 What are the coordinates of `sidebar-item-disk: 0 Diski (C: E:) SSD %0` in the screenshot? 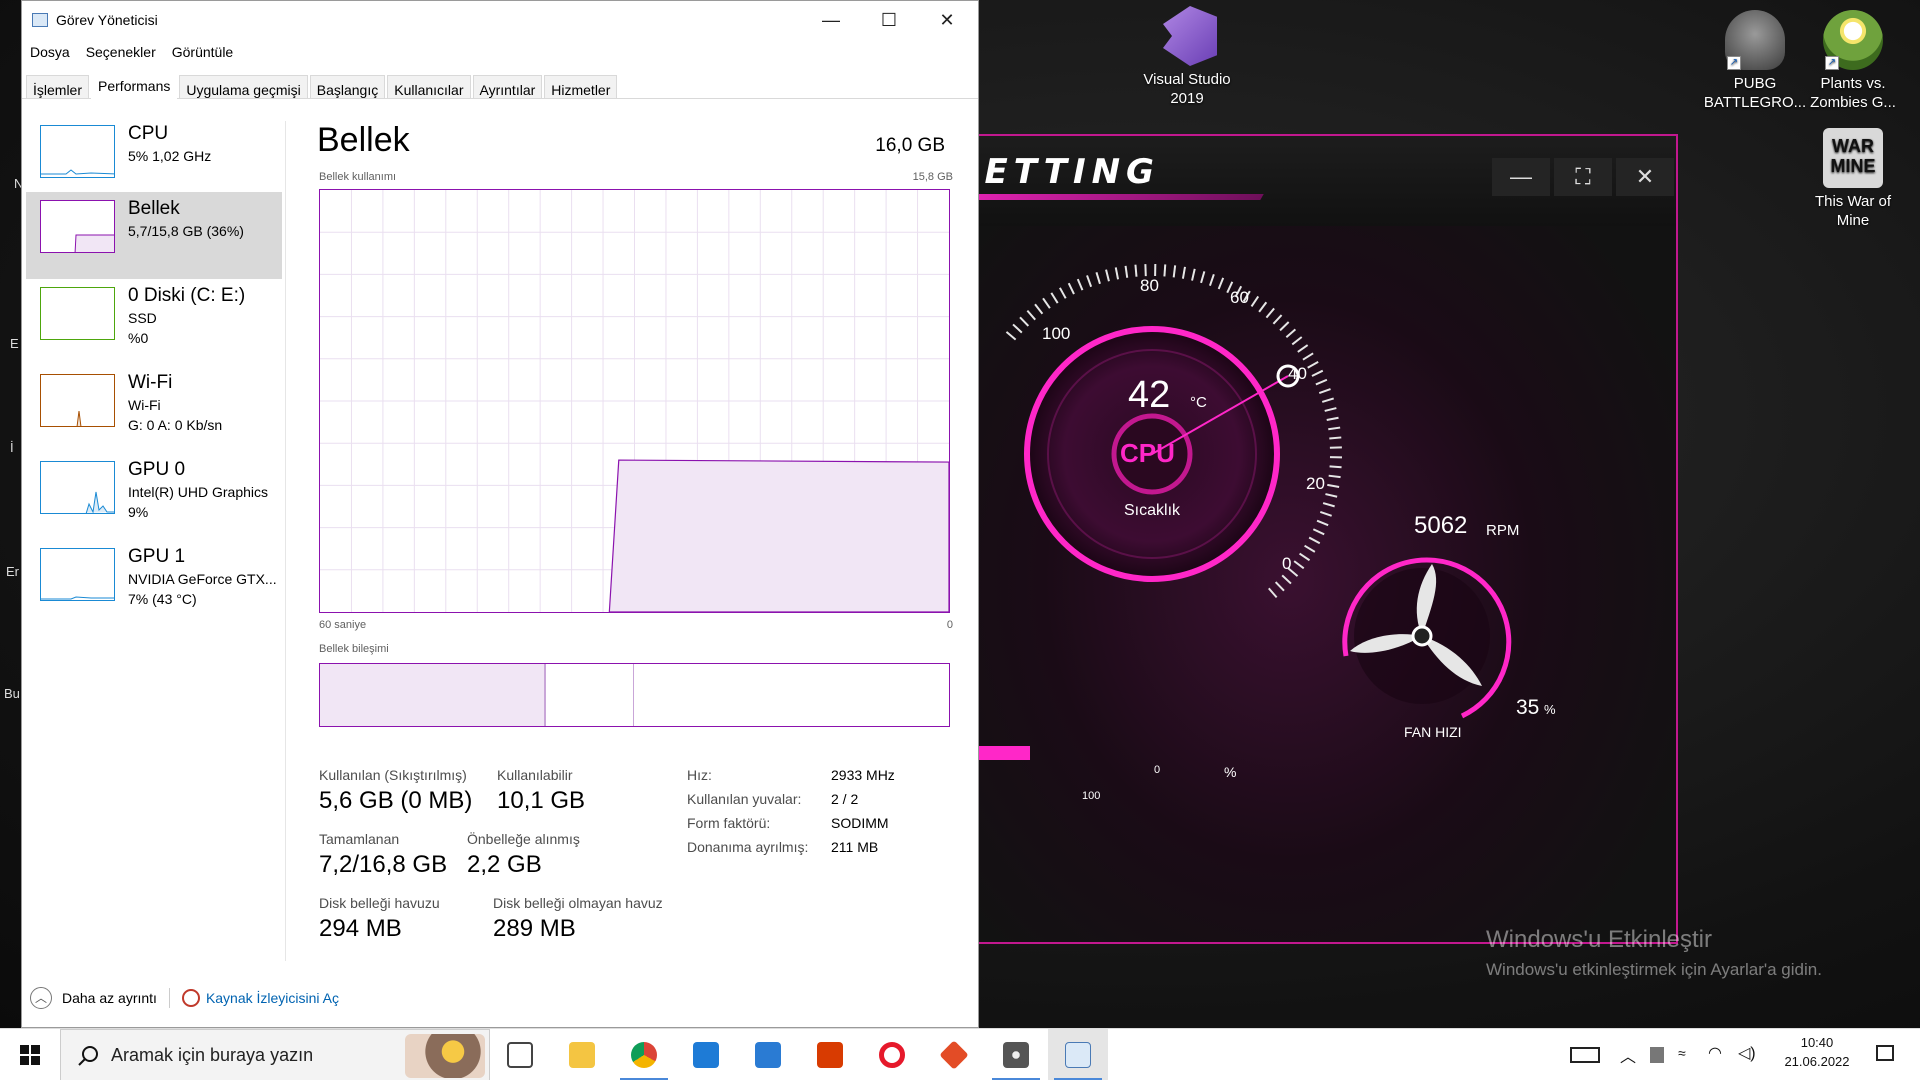 It's located at (154, 322).